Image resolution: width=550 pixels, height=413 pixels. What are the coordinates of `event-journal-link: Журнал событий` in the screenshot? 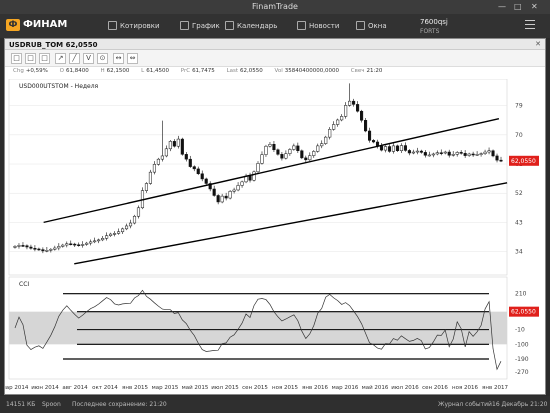 It's located at (465, 404).